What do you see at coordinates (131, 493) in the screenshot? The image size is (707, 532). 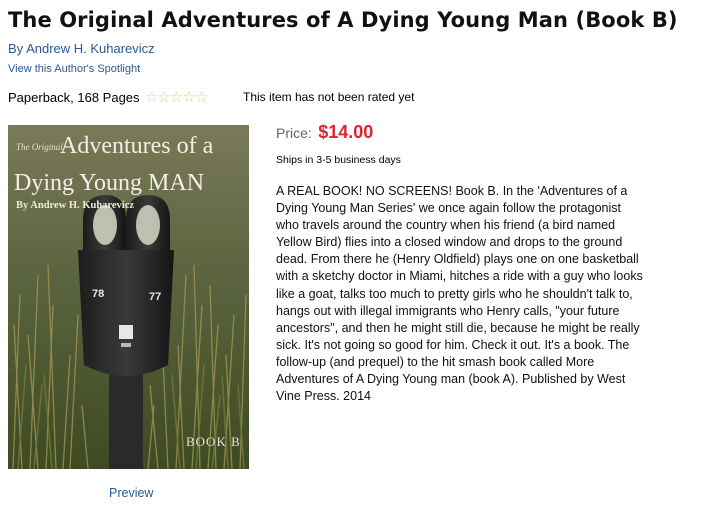 I see `preview-link: Preview` at bounding box center [131, 493].